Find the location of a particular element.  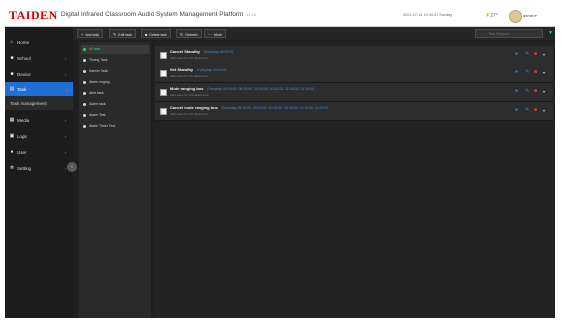

chevron-down-icon: ⌄ is located at coordinates (67, 89).